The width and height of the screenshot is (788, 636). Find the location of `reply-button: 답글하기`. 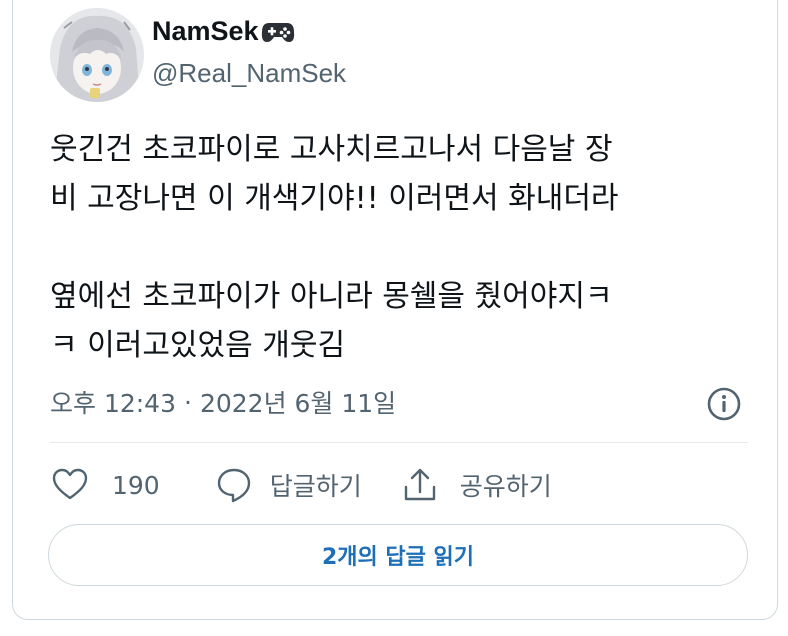

reply-button: 답글하기 is located at coordinates (288, 485).